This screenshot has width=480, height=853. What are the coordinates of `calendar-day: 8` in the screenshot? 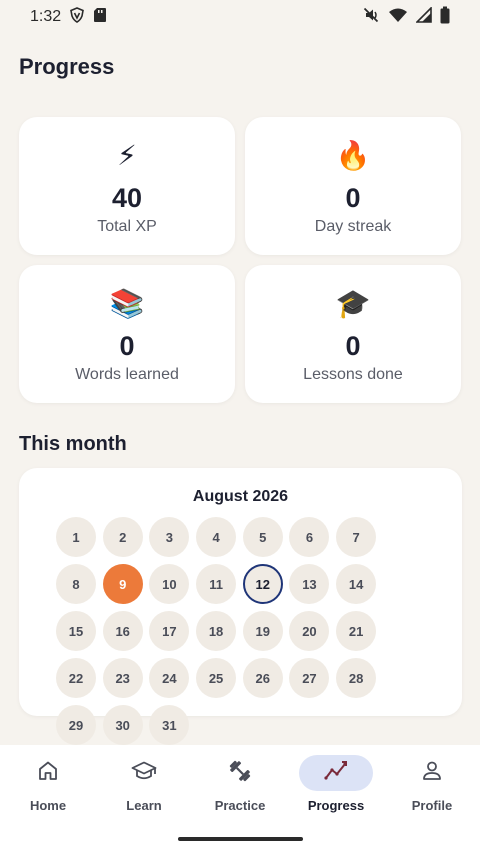 It's located at (76, 584).